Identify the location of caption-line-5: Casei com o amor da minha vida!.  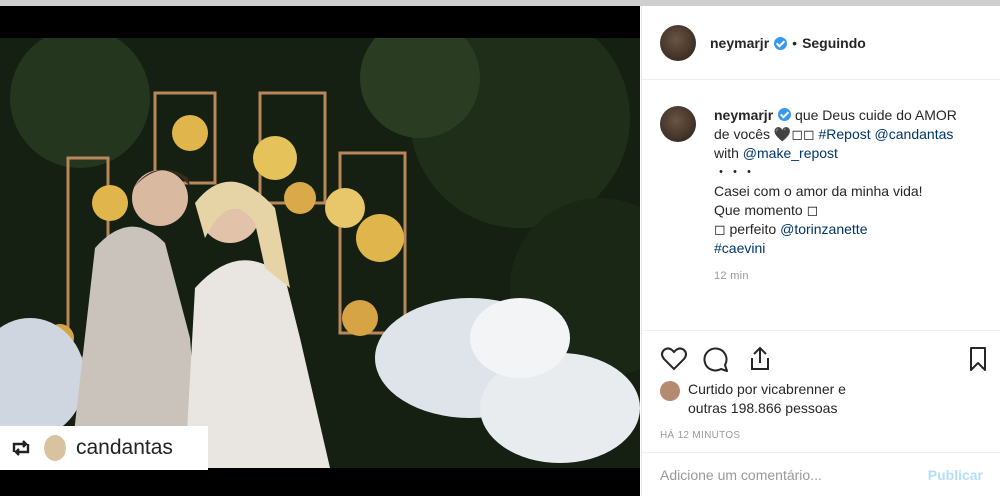
(818, 191).